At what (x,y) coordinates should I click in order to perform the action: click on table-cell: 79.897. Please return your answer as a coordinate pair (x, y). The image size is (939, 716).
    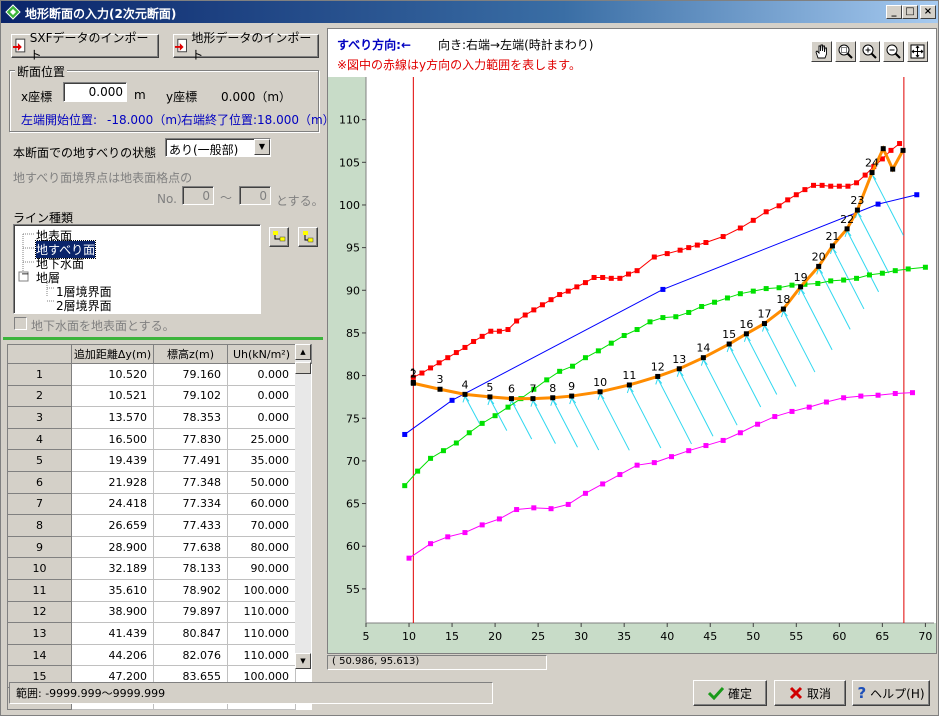
    Looking at the image, I should click on (190, 612).